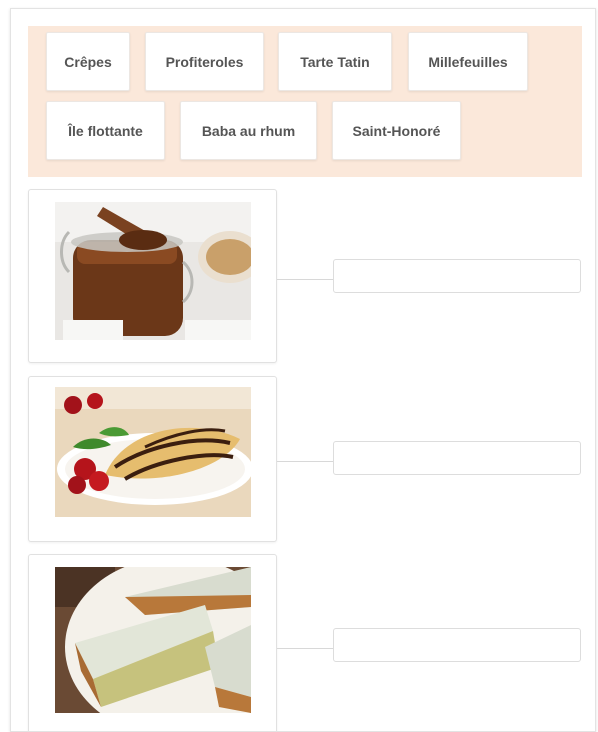 Image resolution: width=598 pixels, height=732 pixels. Describe the element at coordinates (396, 130) in the screenshot. I see `word-chip-saint-honore: Saint-Honoré` at that location.